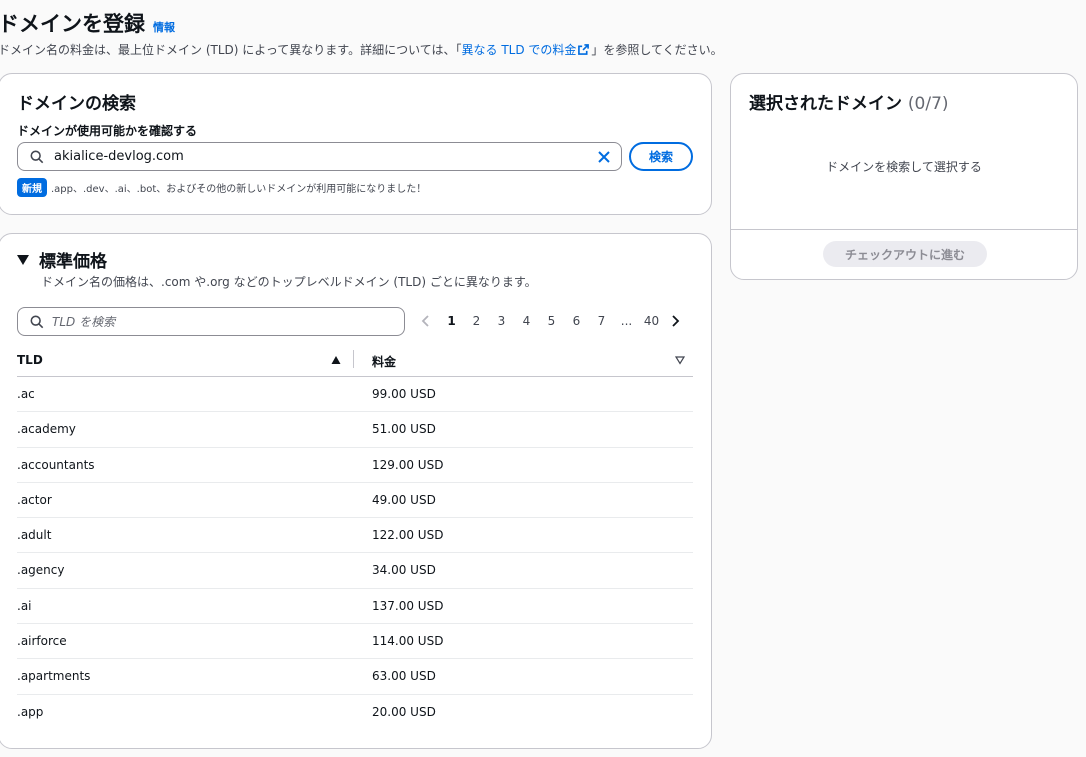  What do you see at coordinates (73, 259) in the screenshot?
I see `pricing-title: 標準価格` at bounding box center [73, 259].